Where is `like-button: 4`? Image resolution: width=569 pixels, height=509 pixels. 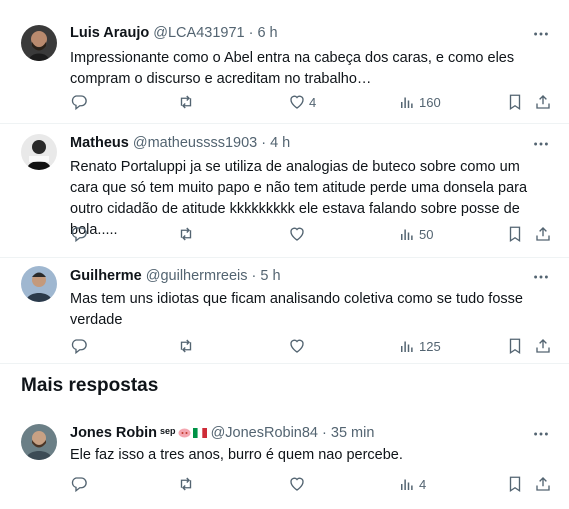 like-button: 4 is located at coordinates (302, 102).